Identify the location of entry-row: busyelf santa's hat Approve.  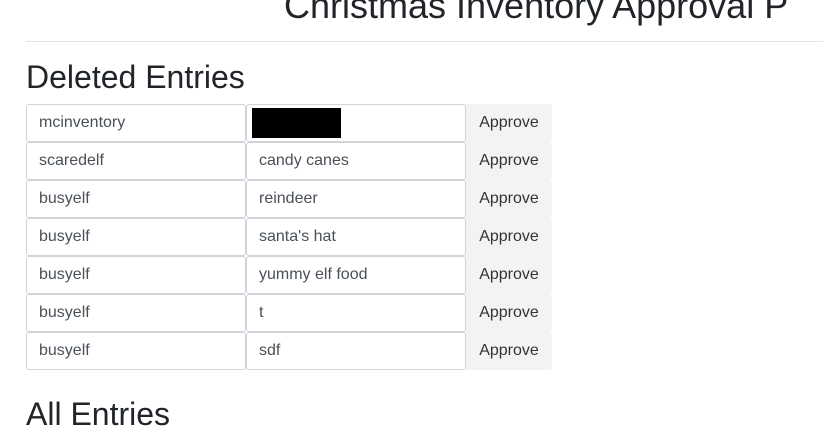
(289, 237).